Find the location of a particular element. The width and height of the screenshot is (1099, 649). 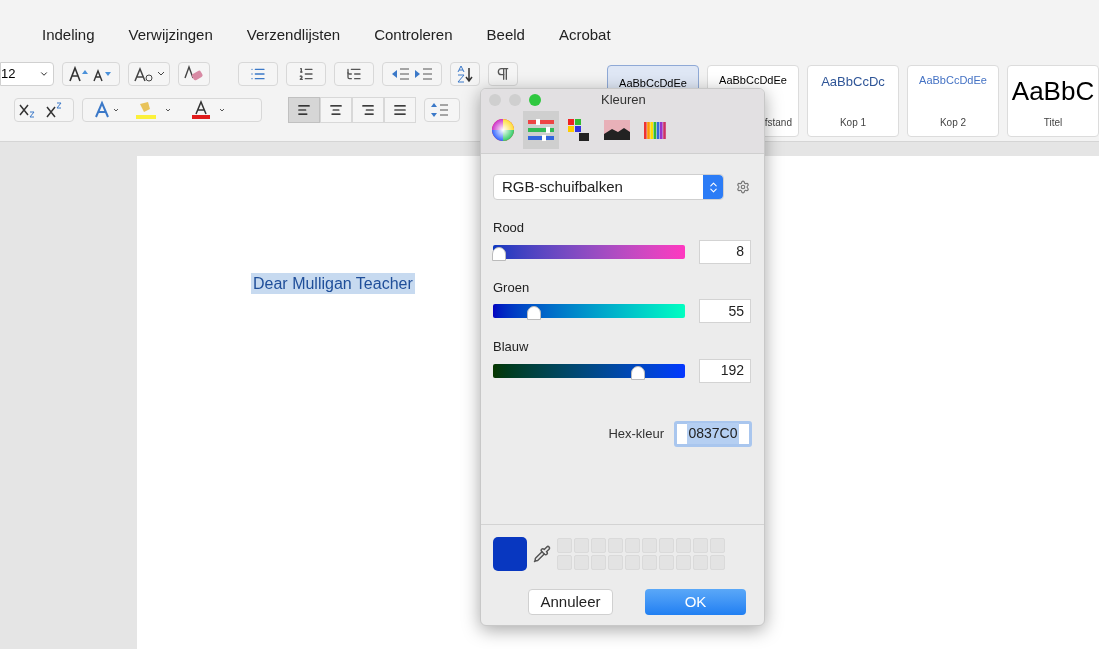

indent-button is located at coordinates (412, 74).